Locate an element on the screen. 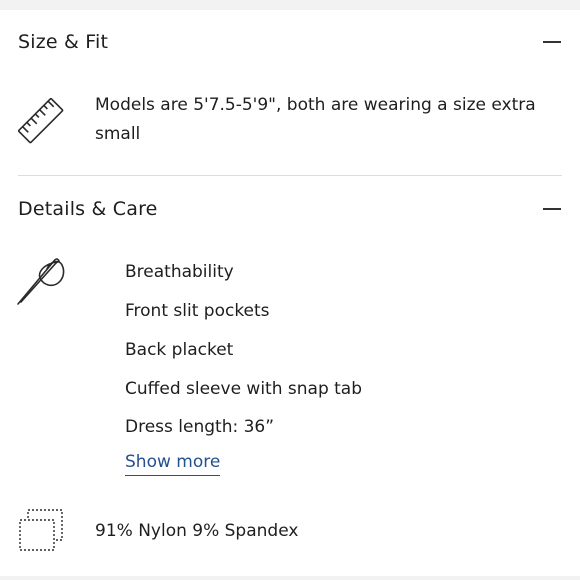  ruler-icon is located at coordinates (41, 123).